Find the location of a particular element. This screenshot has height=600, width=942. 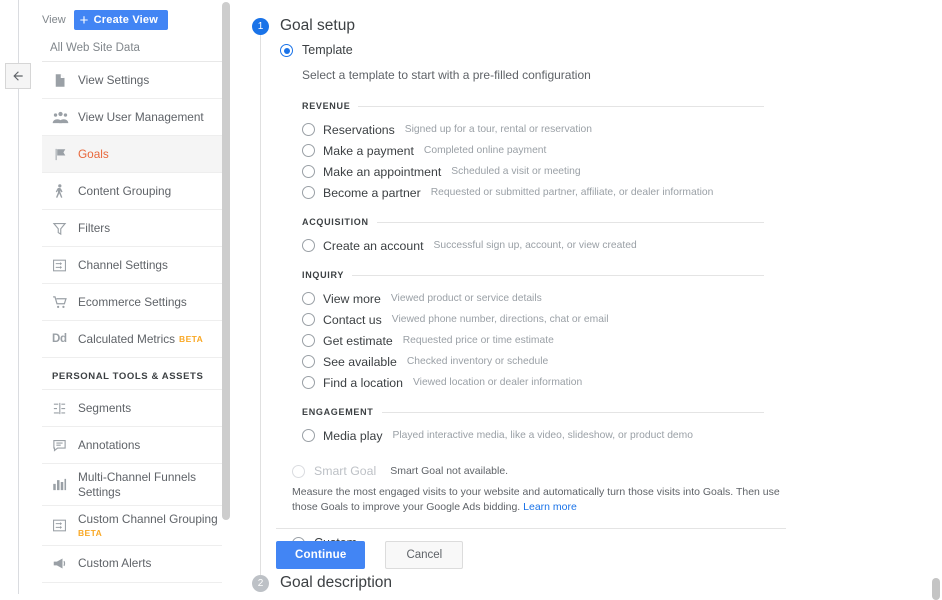

action-buttons: Continue Cancel is located at coordinates (370, 555).